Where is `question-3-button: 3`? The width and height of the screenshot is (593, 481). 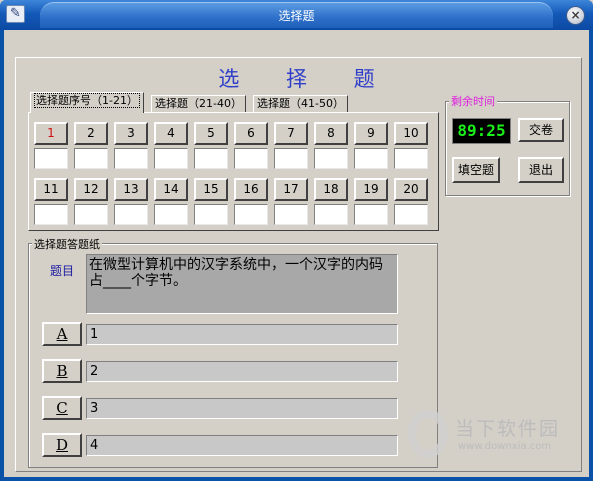 question-3-button: 3 is located at coordinates (131, 133).